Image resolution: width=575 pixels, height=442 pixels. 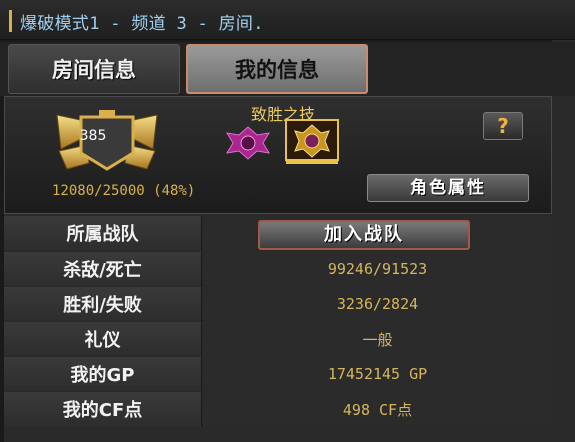 What do you see at coordinates (10, 21) in the screenshot?
I see `title-accent` at bounding box center [10, 21].